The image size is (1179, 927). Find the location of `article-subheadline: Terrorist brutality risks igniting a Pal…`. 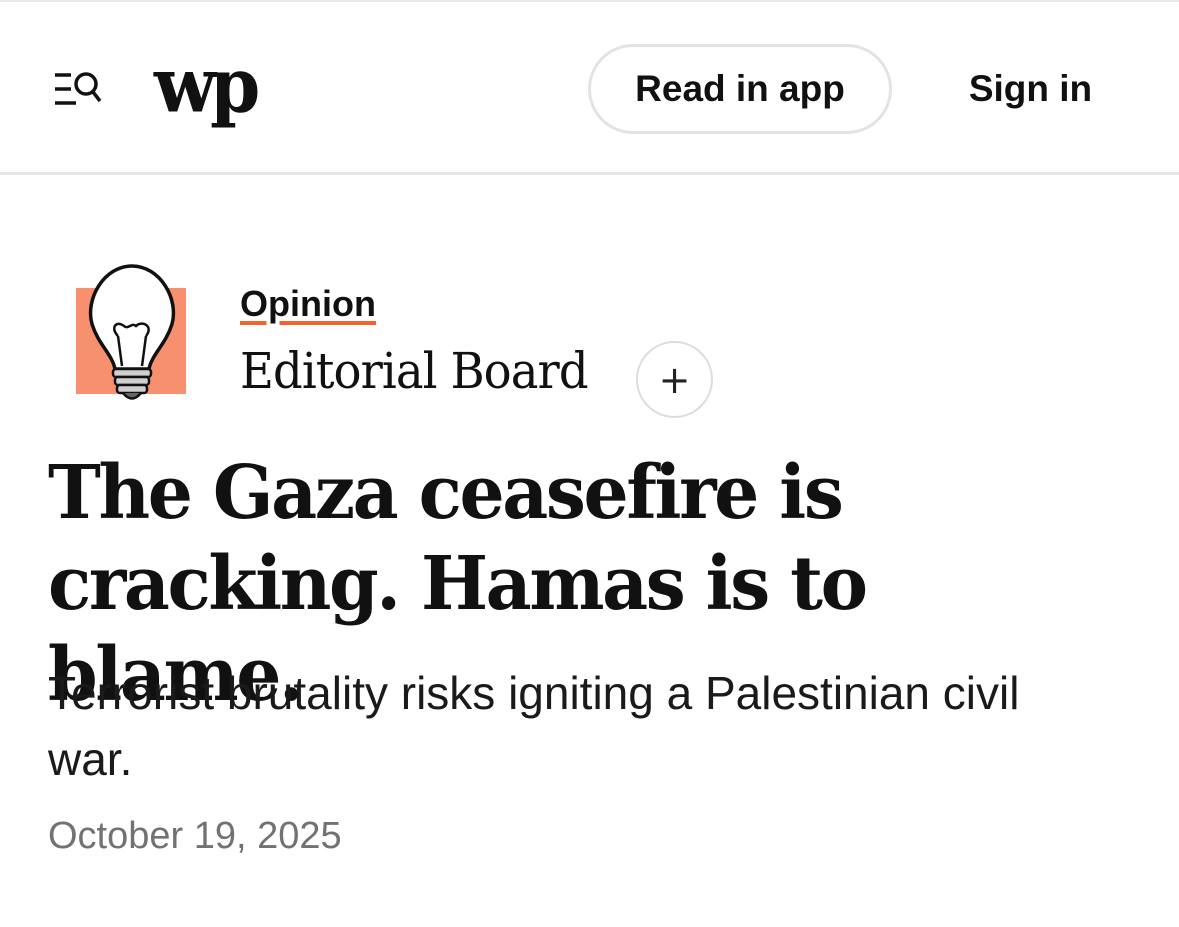

article-subheadline: Terrorist brutality risks igniting a Pal… is located at coordinates (534, 726).